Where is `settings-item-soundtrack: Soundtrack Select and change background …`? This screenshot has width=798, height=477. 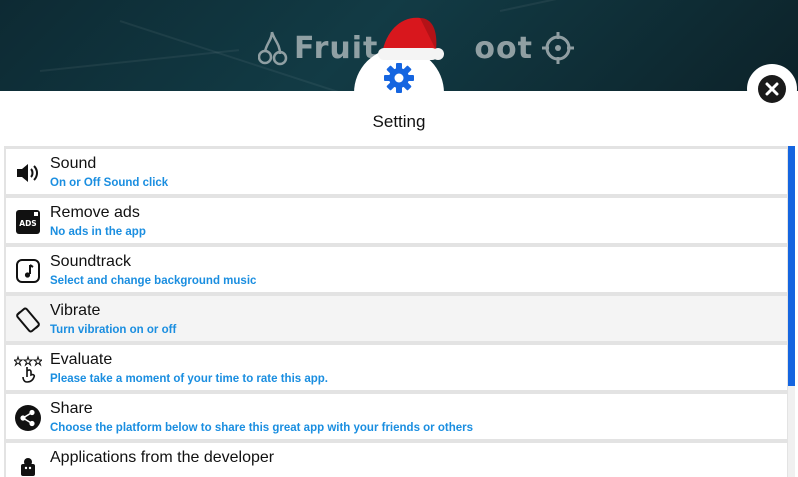
settings-item-soundtrack: Soundtrack Select and change background … is located at coordinates (396, 269).